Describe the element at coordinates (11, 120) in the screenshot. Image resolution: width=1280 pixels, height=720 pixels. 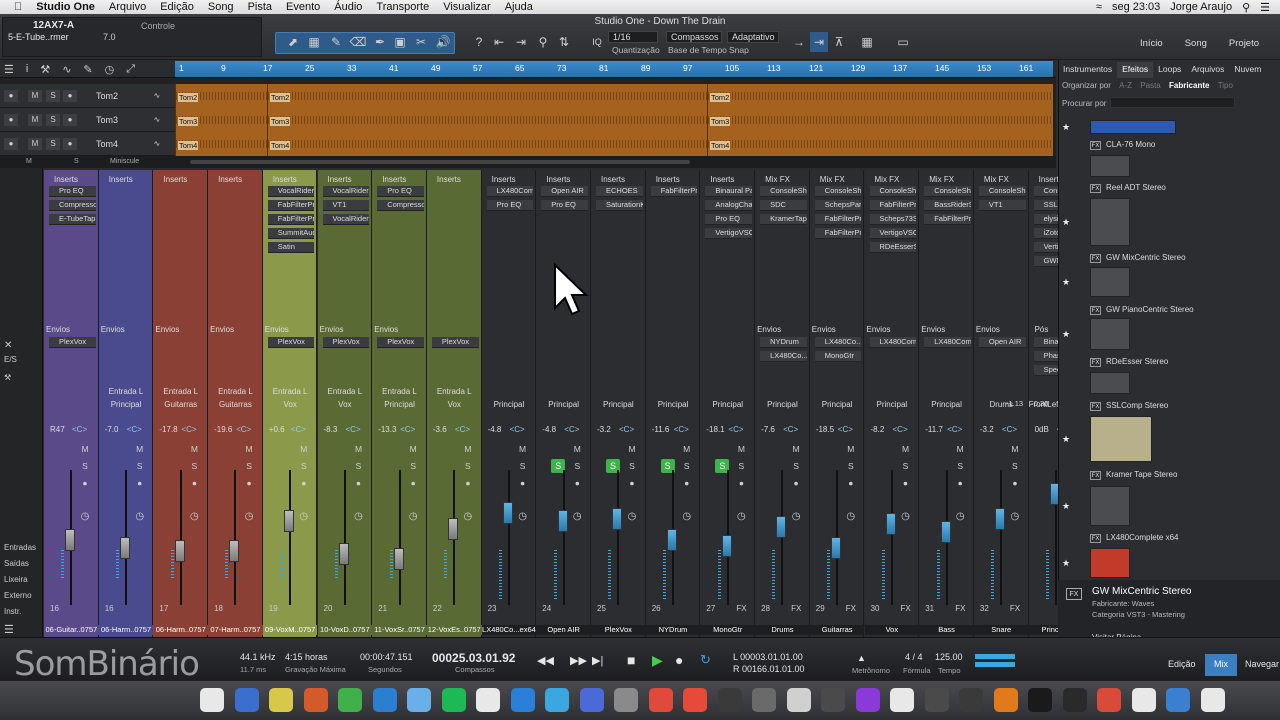
I see `record-arm-icon: ●` at that location.